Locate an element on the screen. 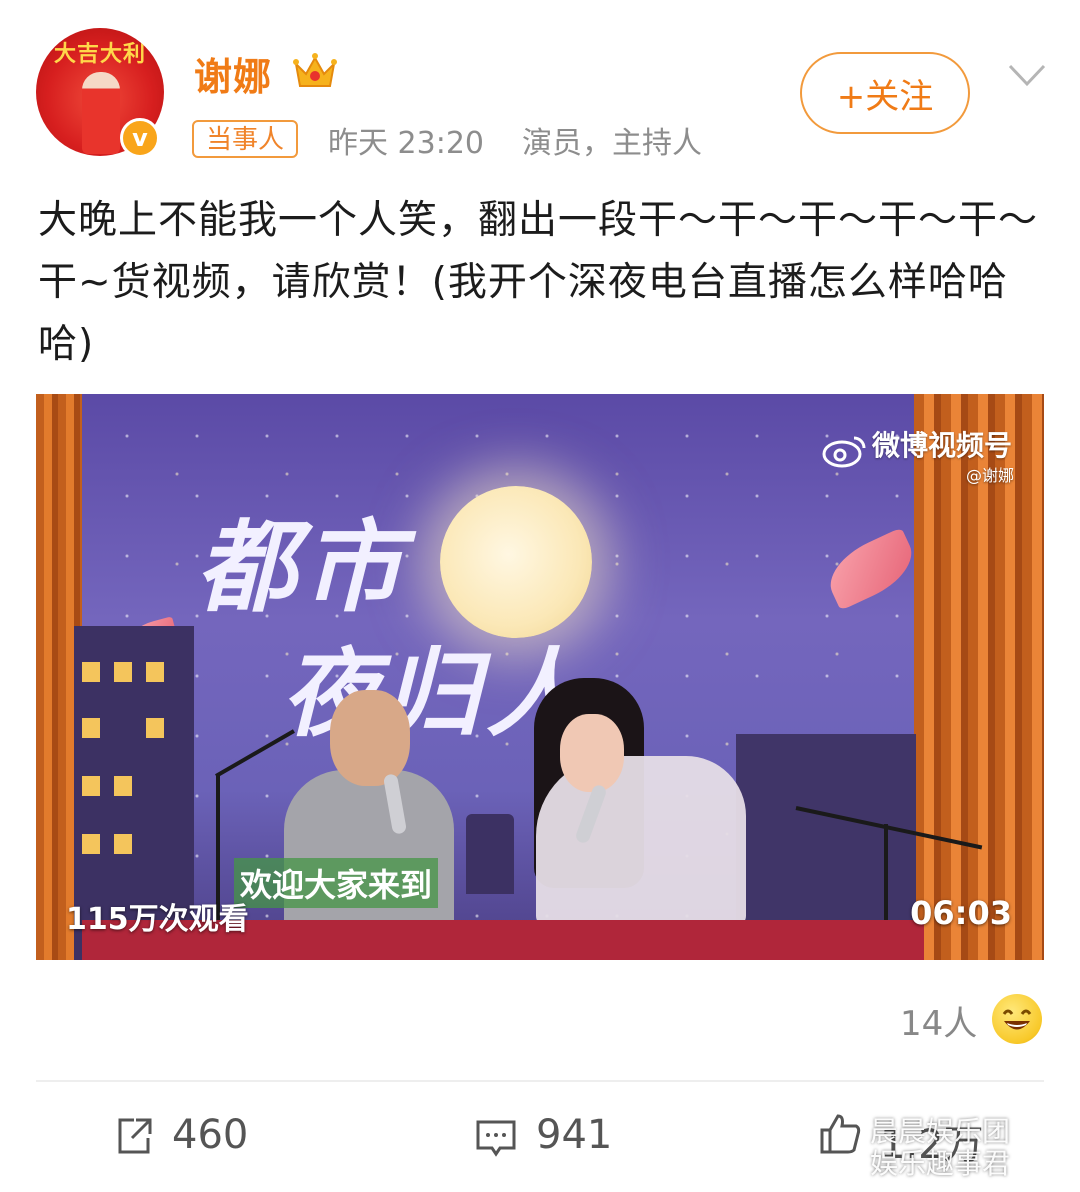 The height and width of the screenshot is (1192, 1080). reaction-count: 14人 is located at coordinates (938, 1020).